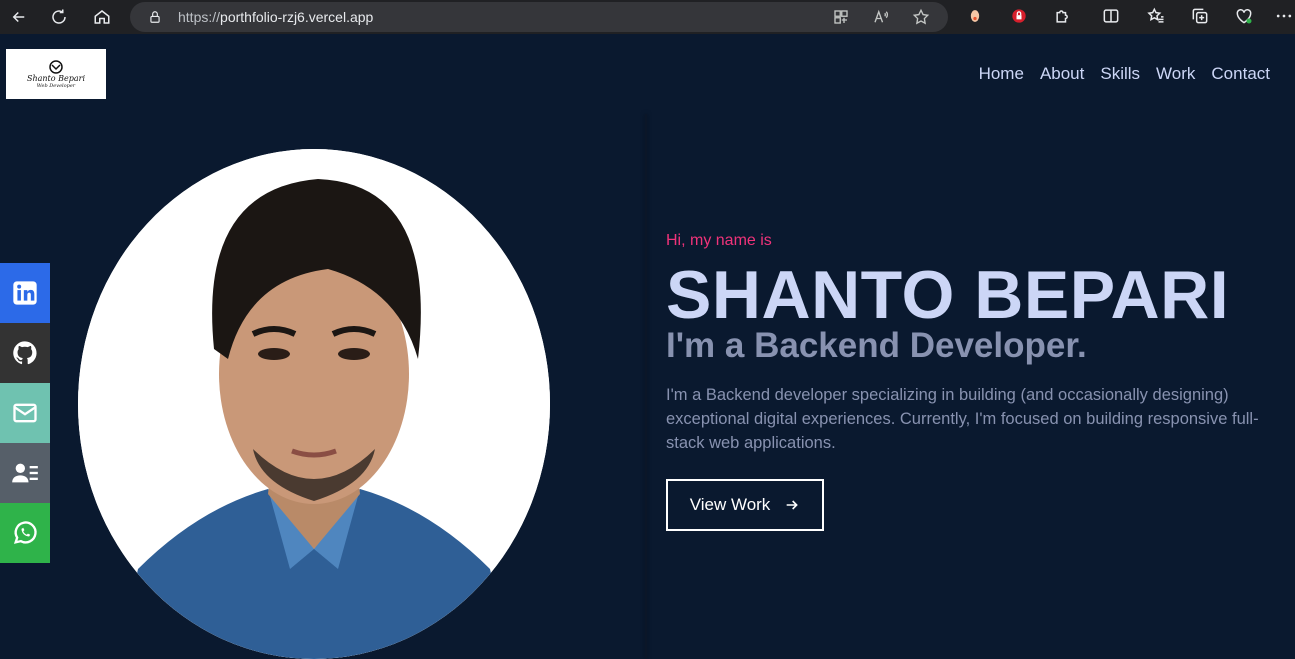 This screenshot has height=659, width=1295. I want to click on split-screen-icon, so click(1111, 16).